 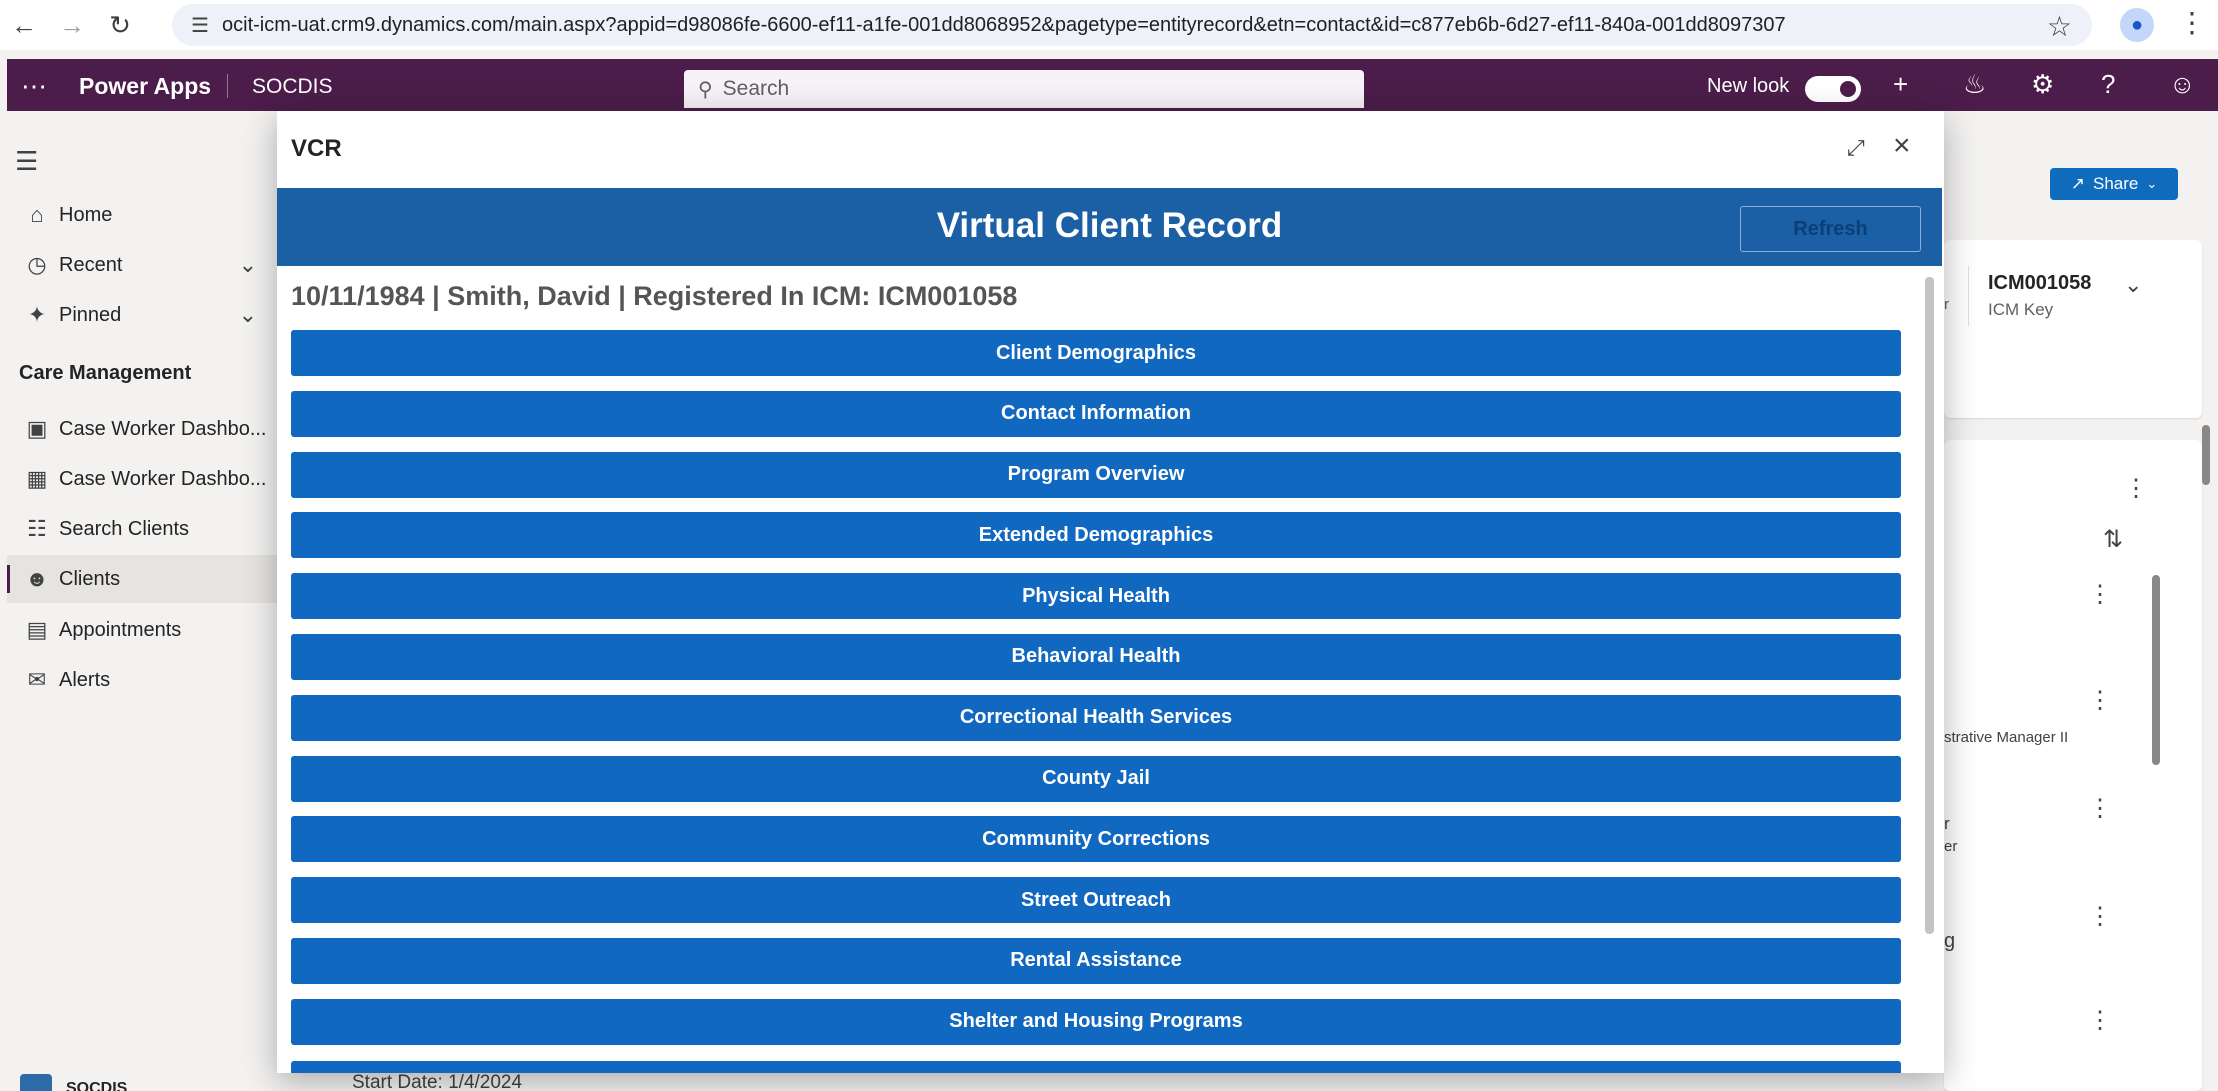 I want to click on section-community-corrections: Community Corrections, so click(x=1096, y=839).